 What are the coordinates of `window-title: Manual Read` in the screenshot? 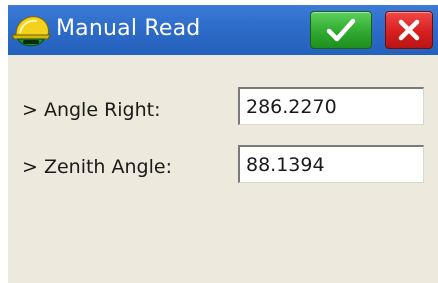 It's located at (128, 28).